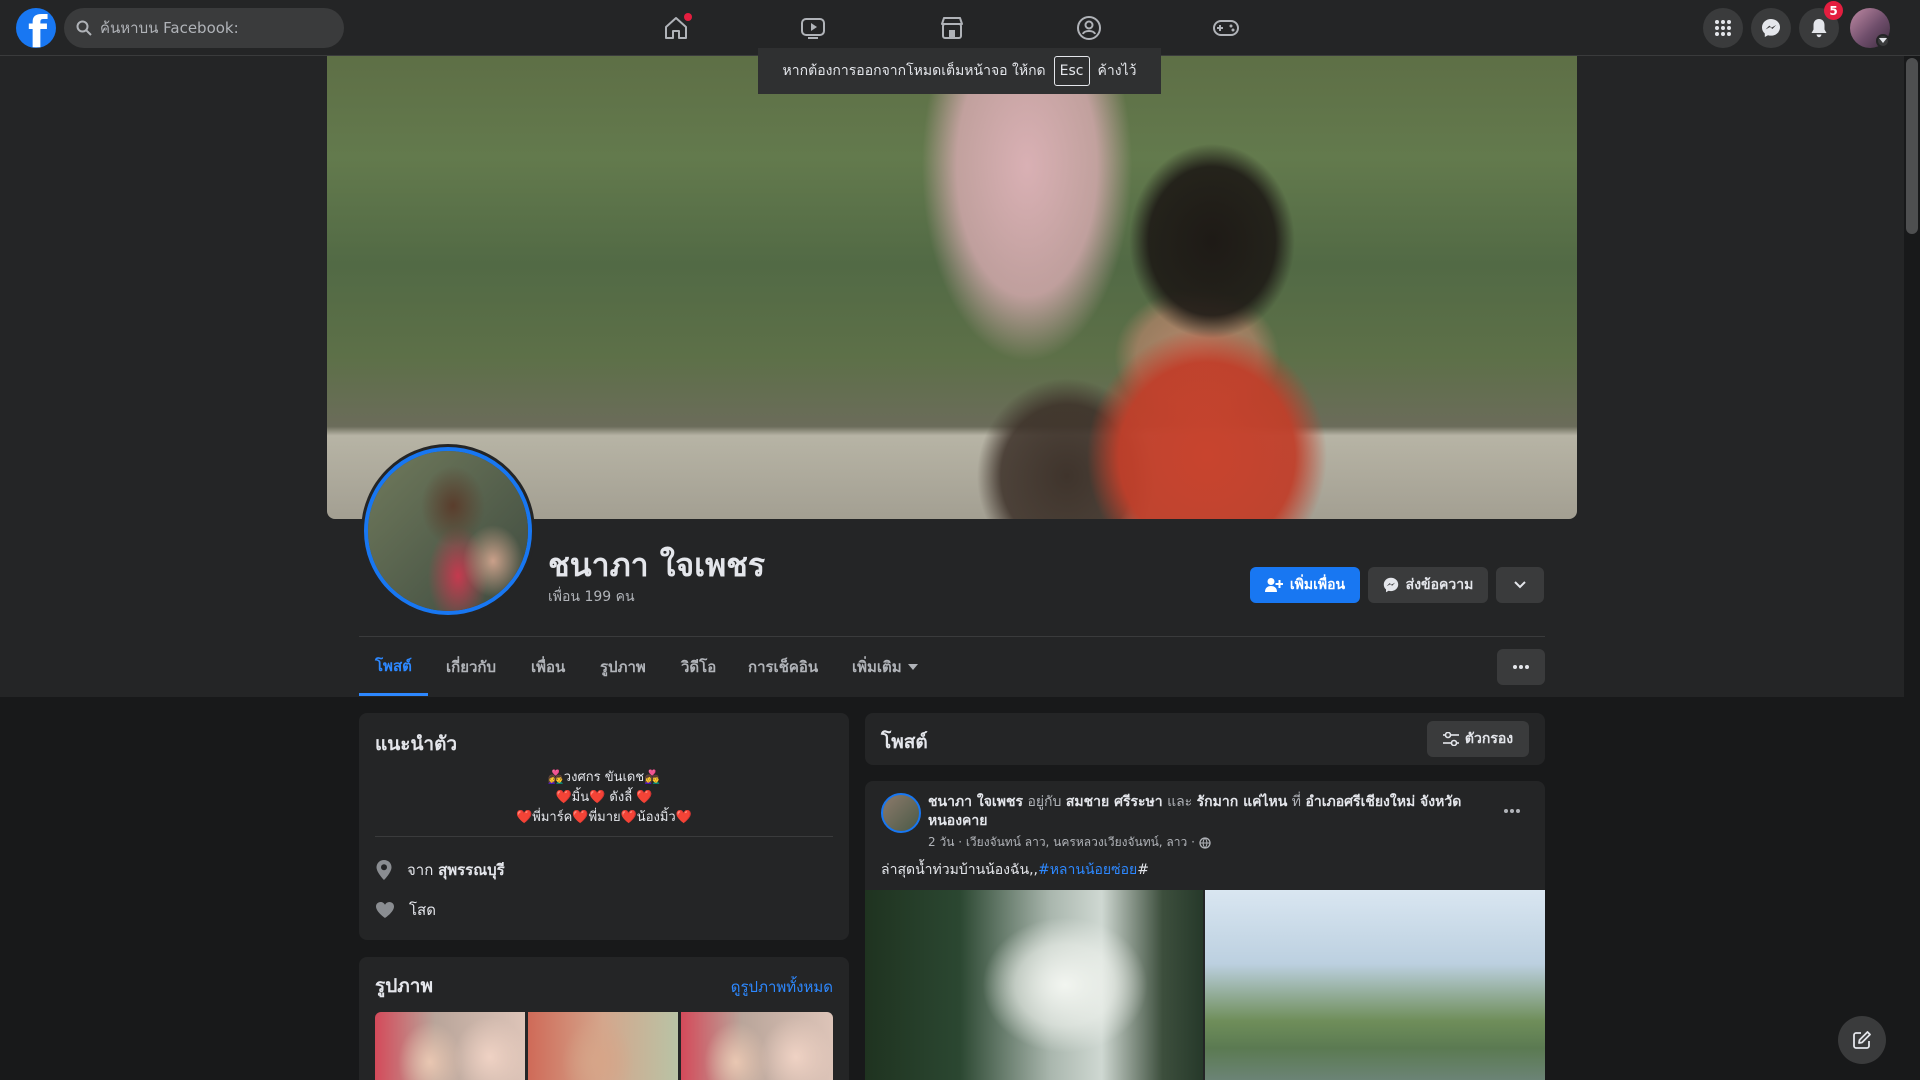  I want to click on relationship-row: โสด, so click(405, 910).